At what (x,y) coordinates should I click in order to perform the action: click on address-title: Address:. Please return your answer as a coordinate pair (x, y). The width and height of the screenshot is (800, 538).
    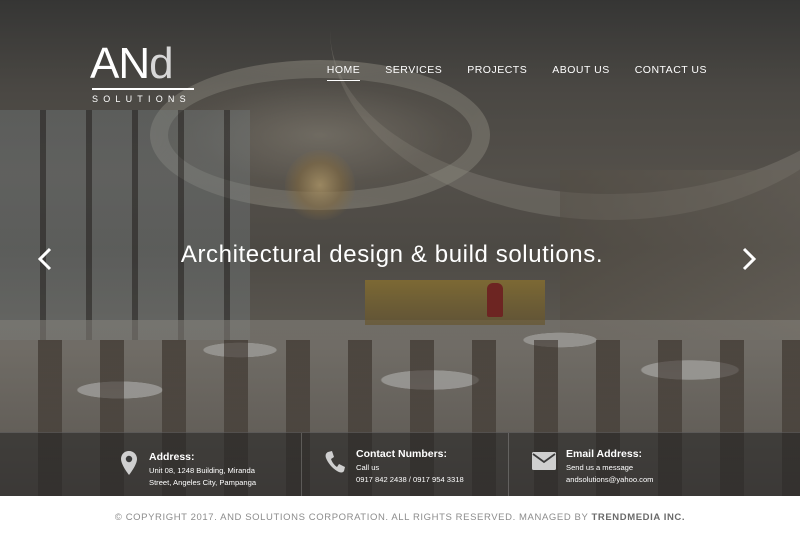
    Looking at the image, I should click on (172, 457).